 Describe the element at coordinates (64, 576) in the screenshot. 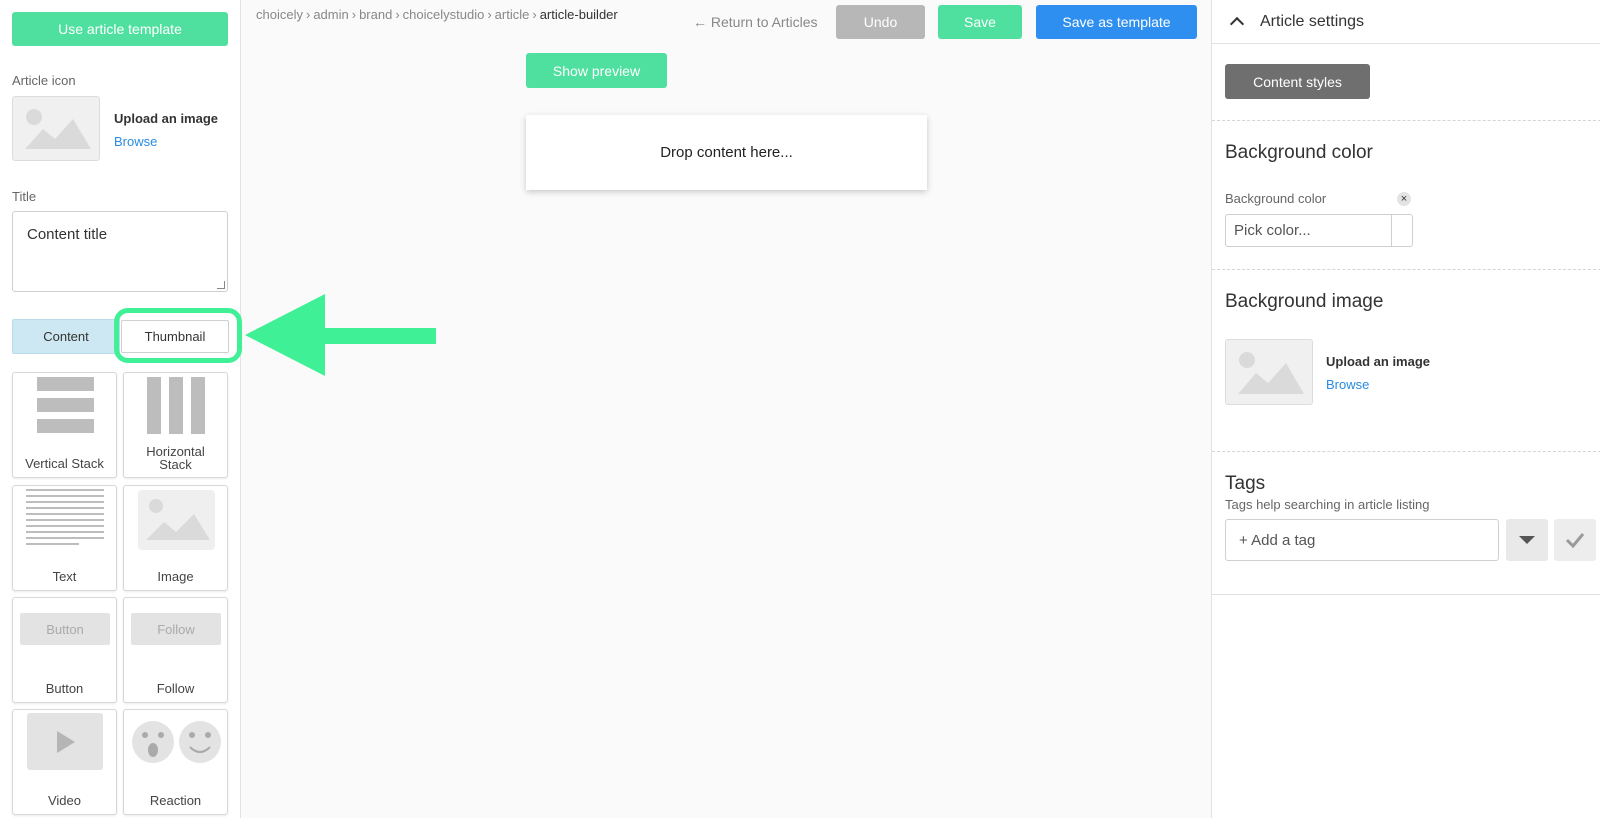

I see `block-label: Text` at that location.